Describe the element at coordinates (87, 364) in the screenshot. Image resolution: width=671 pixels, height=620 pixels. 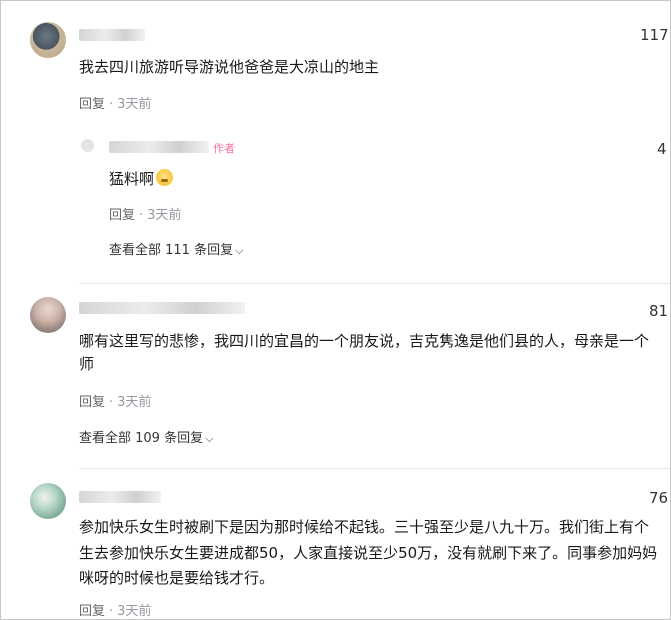
I see `comment-text-line: 师` at that location.